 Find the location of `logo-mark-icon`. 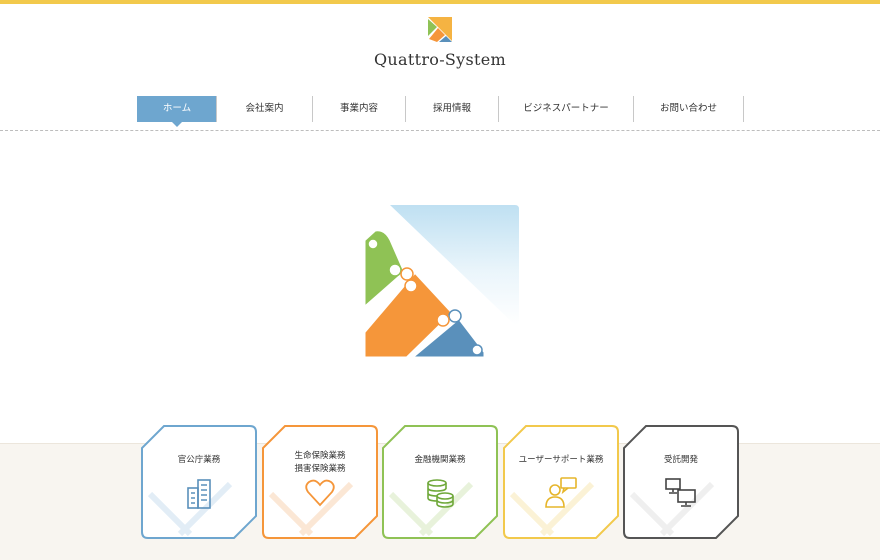

logo-mark-icon is located at coordinates (440, 29).